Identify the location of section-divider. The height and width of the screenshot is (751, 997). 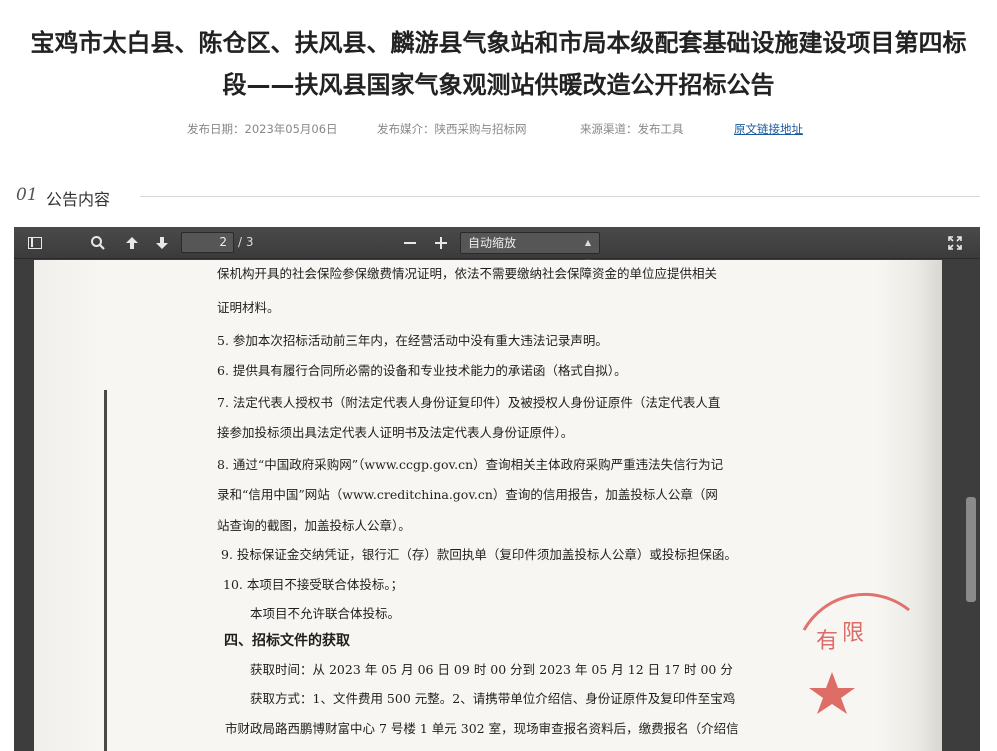
(560, 196).